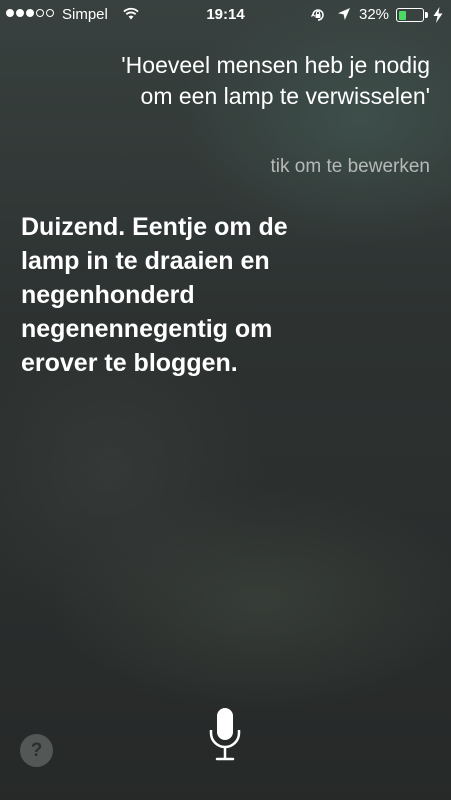 The width and height of the screenshot is (451, 800). I want to click on microphone-icon, so click(225, 734).